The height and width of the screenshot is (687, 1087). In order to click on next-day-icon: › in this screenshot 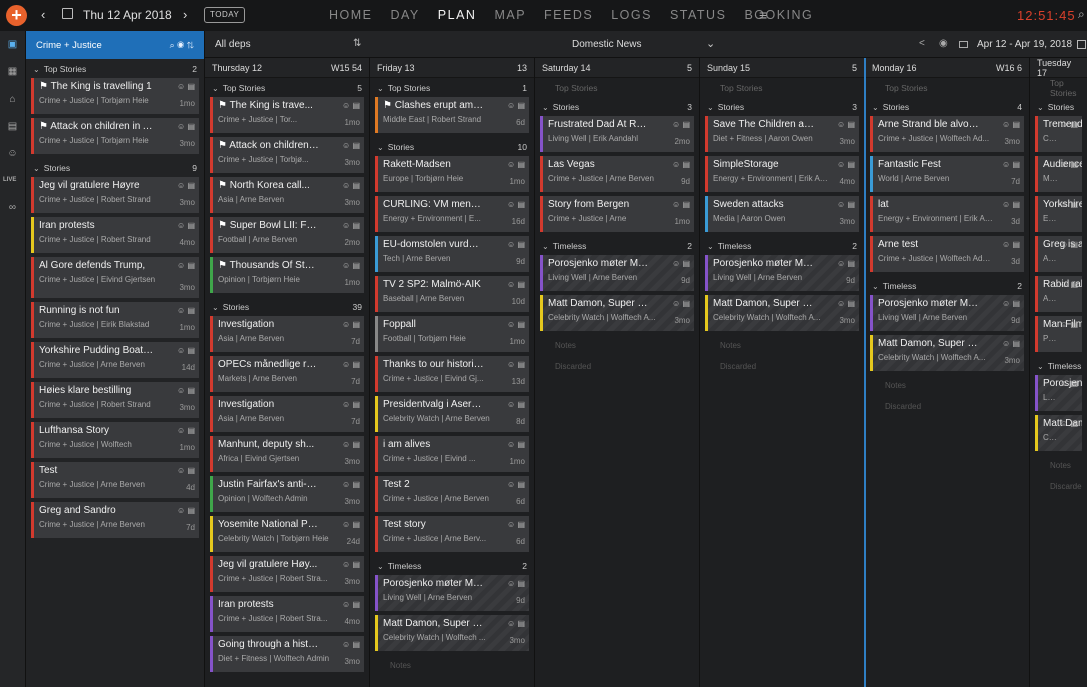, I will do `click(185, 14)`.